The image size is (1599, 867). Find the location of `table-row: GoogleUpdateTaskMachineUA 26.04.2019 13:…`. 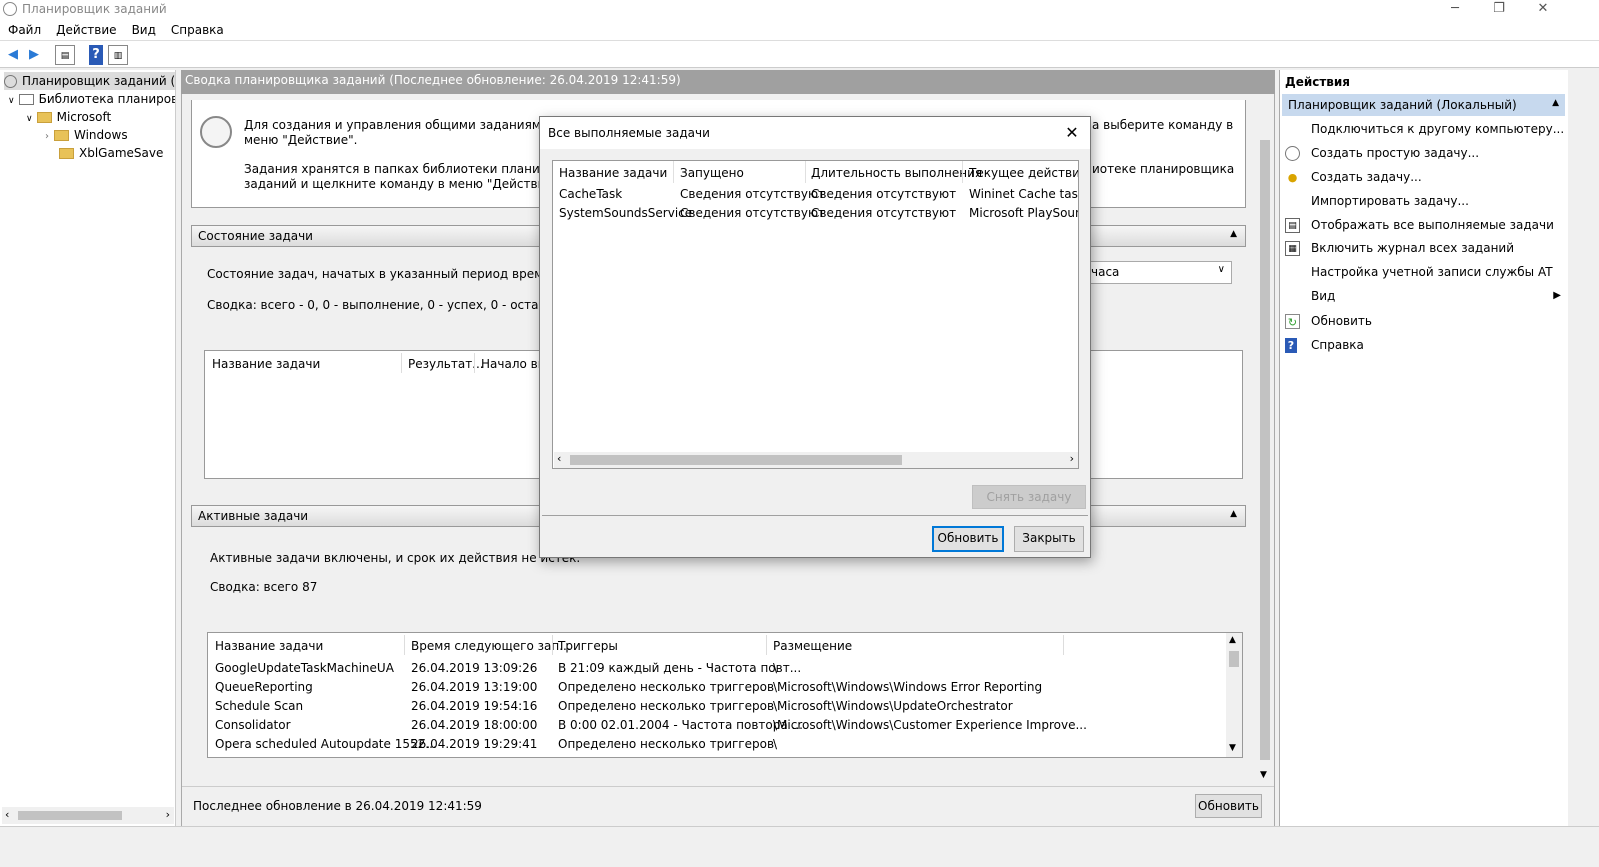

table-row: GoogleUpdateTaskMachineUA 26.04.2019 13:… is located at coordinates (716, 669).